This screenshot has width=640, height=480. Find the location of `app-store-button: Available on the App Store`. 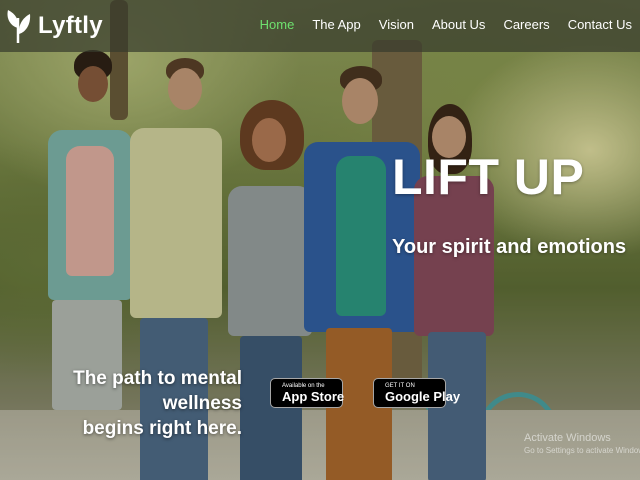

app-store-button: Available on the App Store is located at coordinates (307, 393).